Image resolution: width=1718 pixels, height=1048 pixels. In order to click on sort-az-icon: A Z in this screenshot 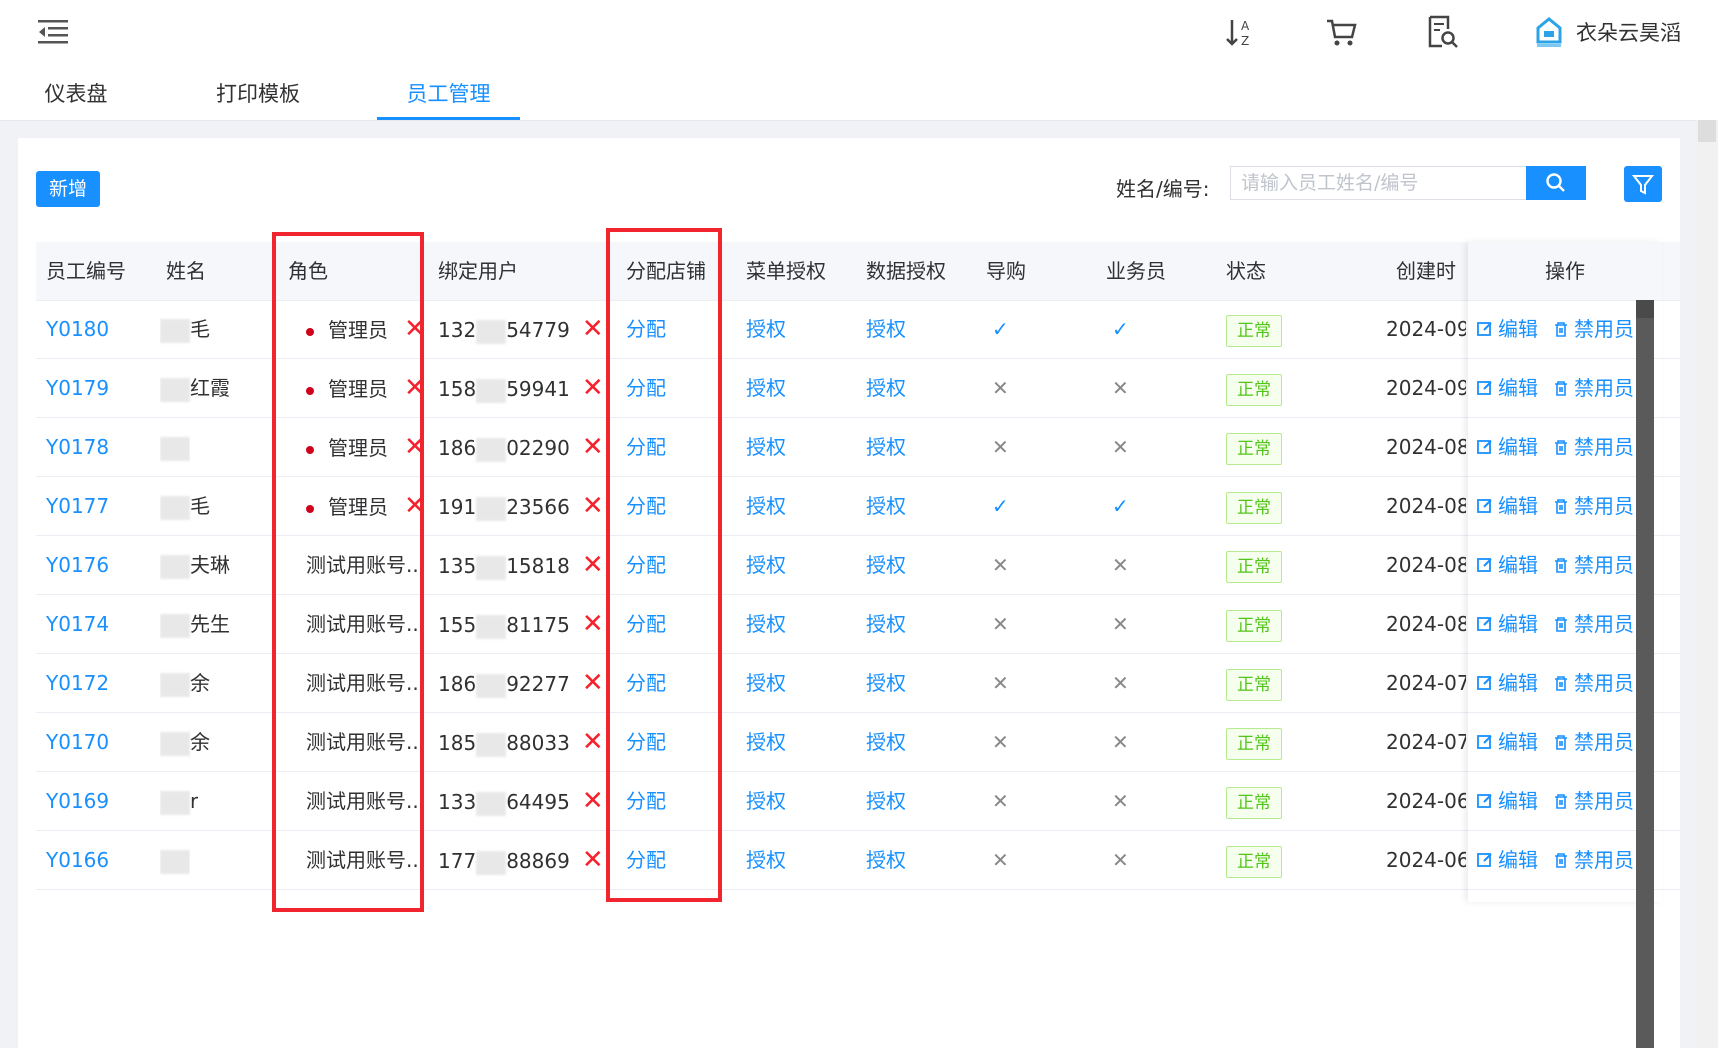, I will do `click(1240, 32)`.